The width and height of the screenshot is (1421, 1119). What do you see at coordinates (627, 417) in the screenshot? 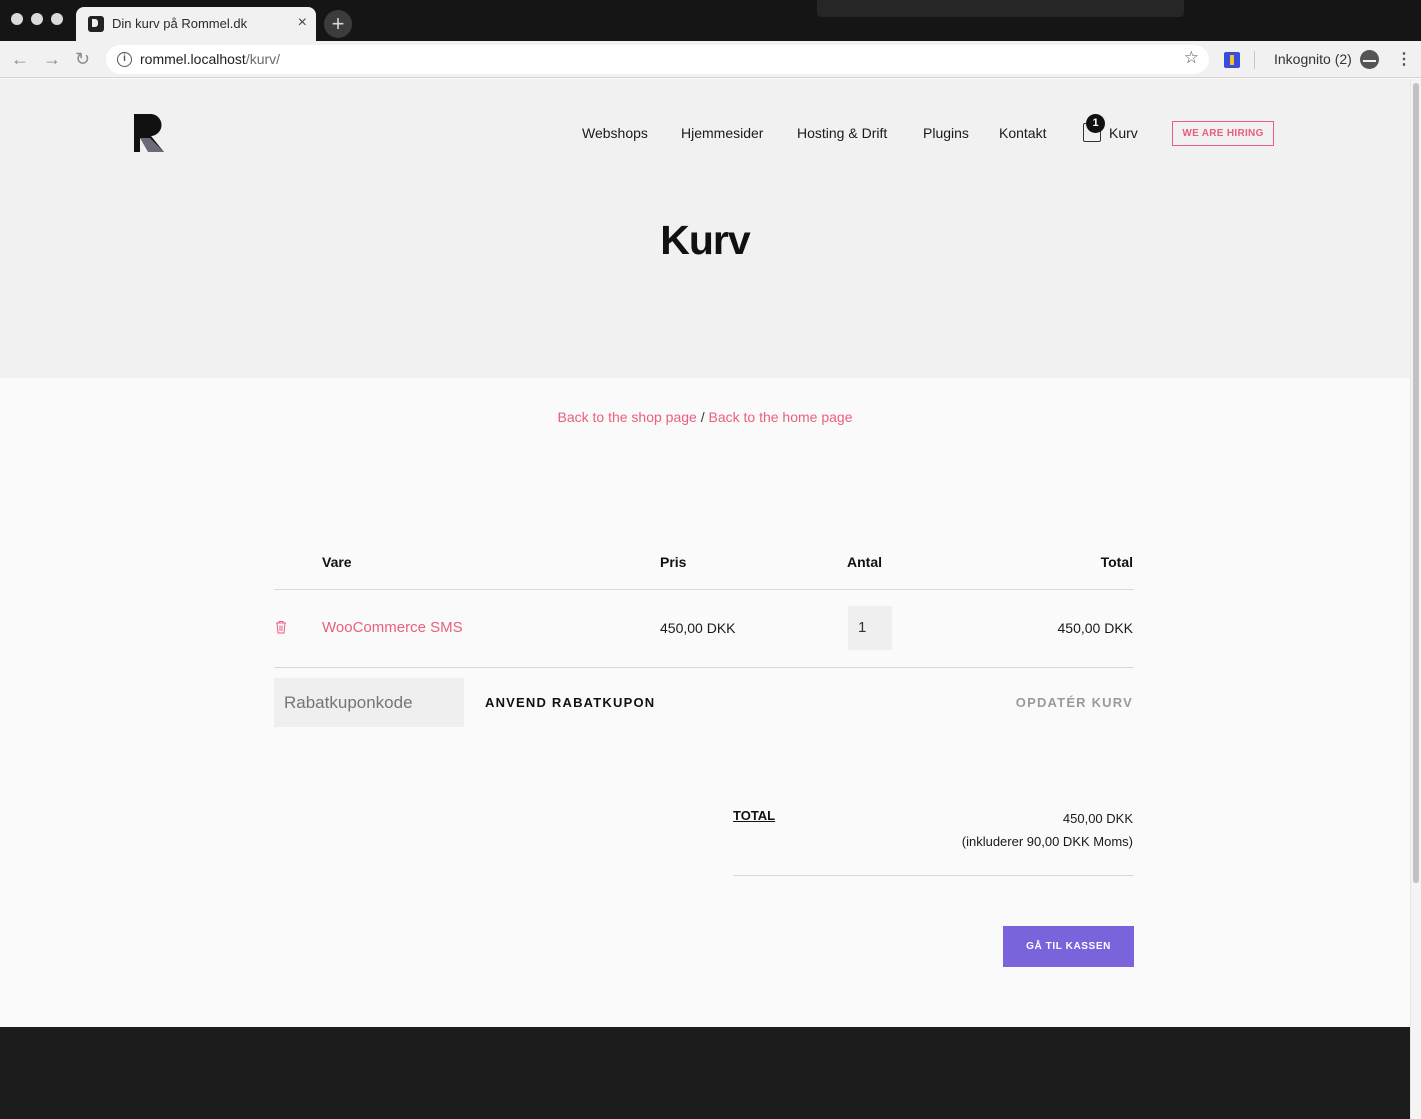
I see `back-to-shop-link: Back to the shop page` at bounding box center [627, 417].